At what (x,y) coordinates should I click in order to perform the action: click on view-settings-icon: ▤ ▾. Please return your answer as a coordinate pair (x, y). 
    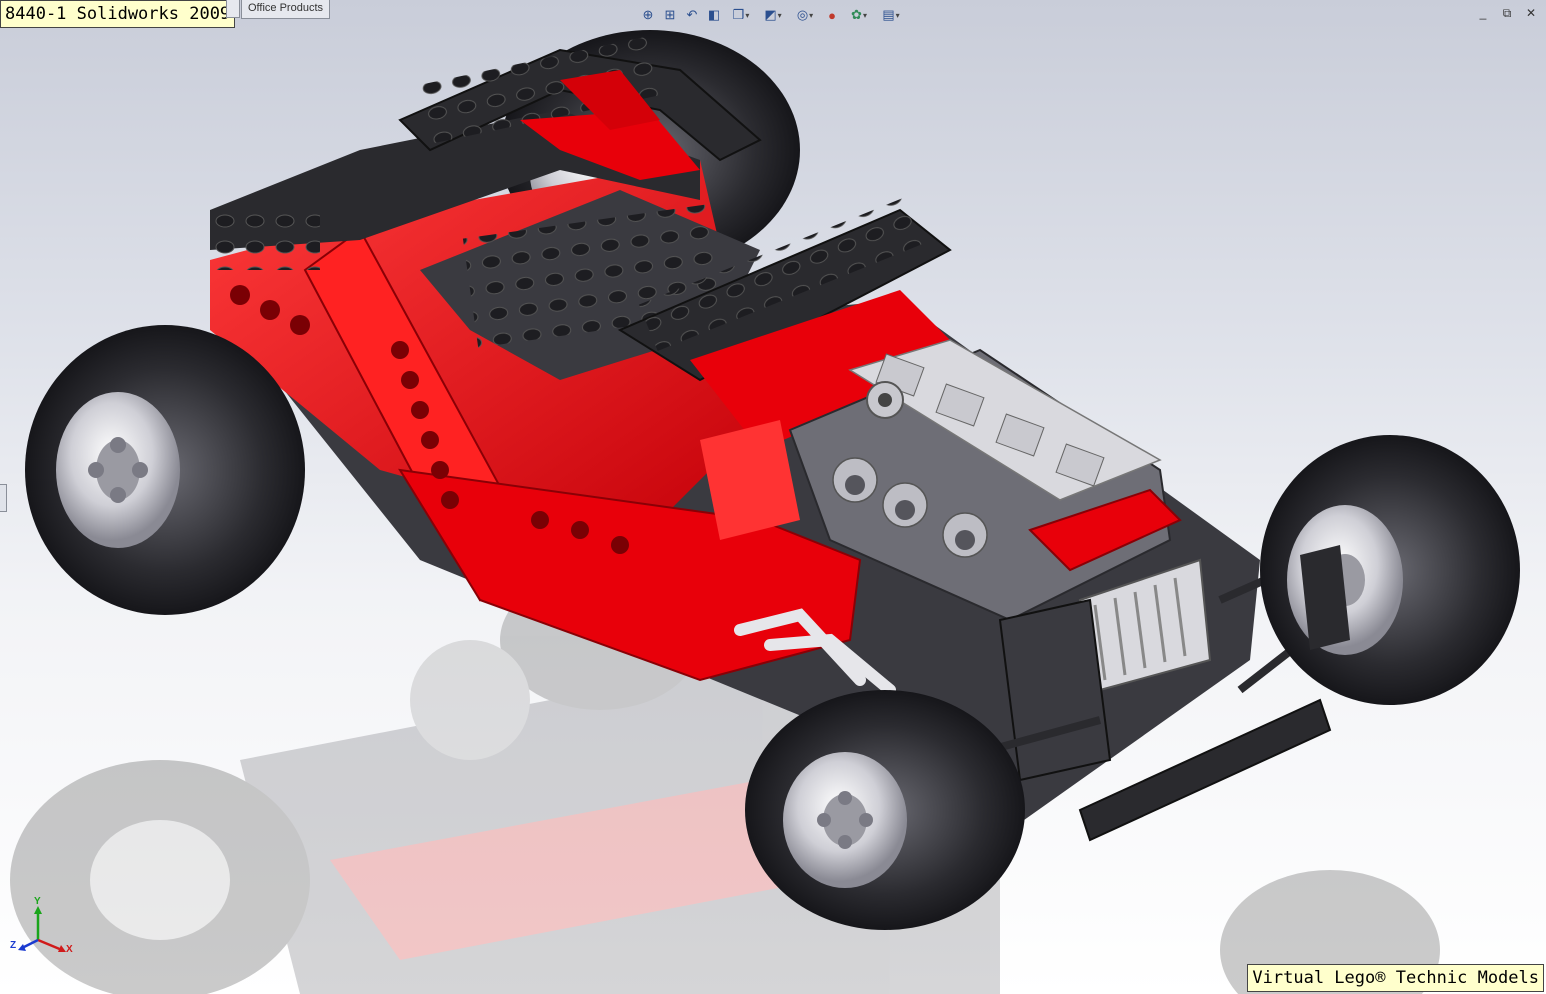
    Looking at the image, I should click on (891, 15).